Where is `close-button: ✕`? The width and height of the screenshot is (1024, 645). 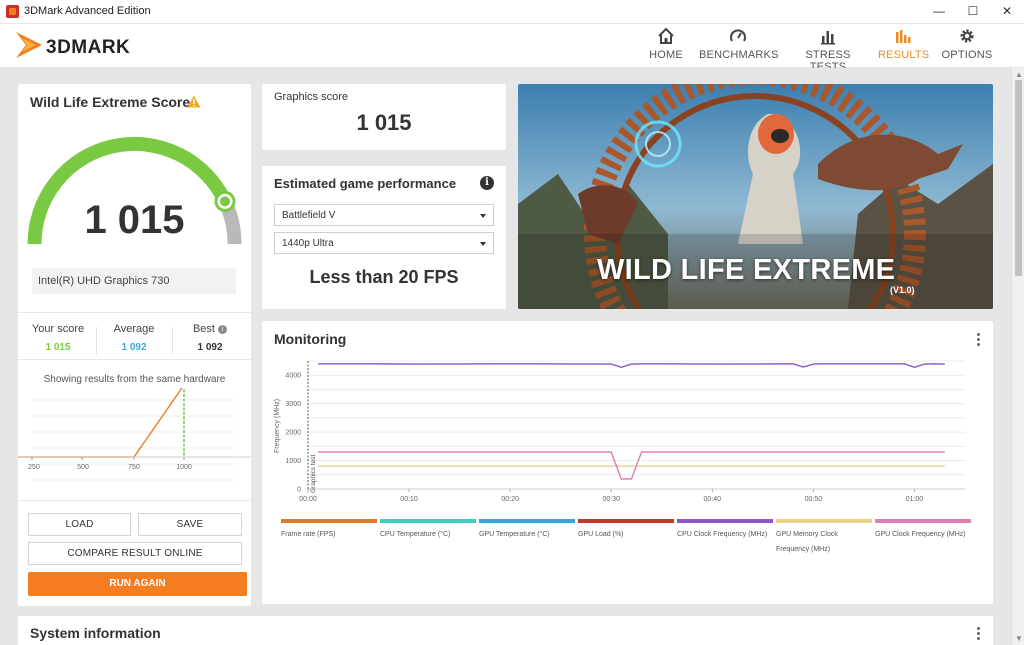 close-button: ✕ is located at coordinates (1007, 12).